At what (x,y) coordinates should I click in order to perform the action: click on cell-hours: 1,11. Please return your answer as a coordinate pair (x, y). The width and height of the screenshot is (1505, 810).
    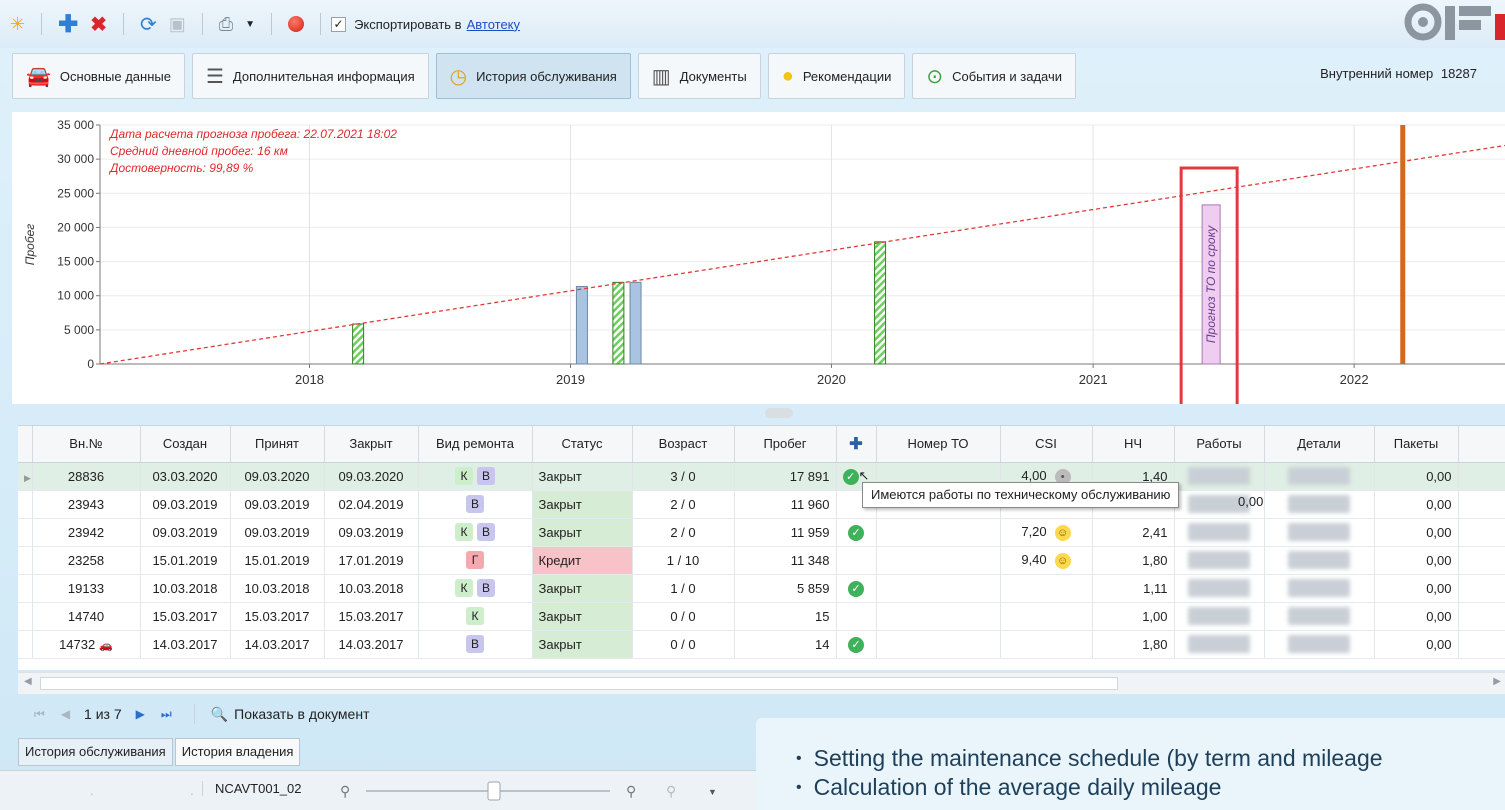
    Looking at the image, I should click on (1133, 588).